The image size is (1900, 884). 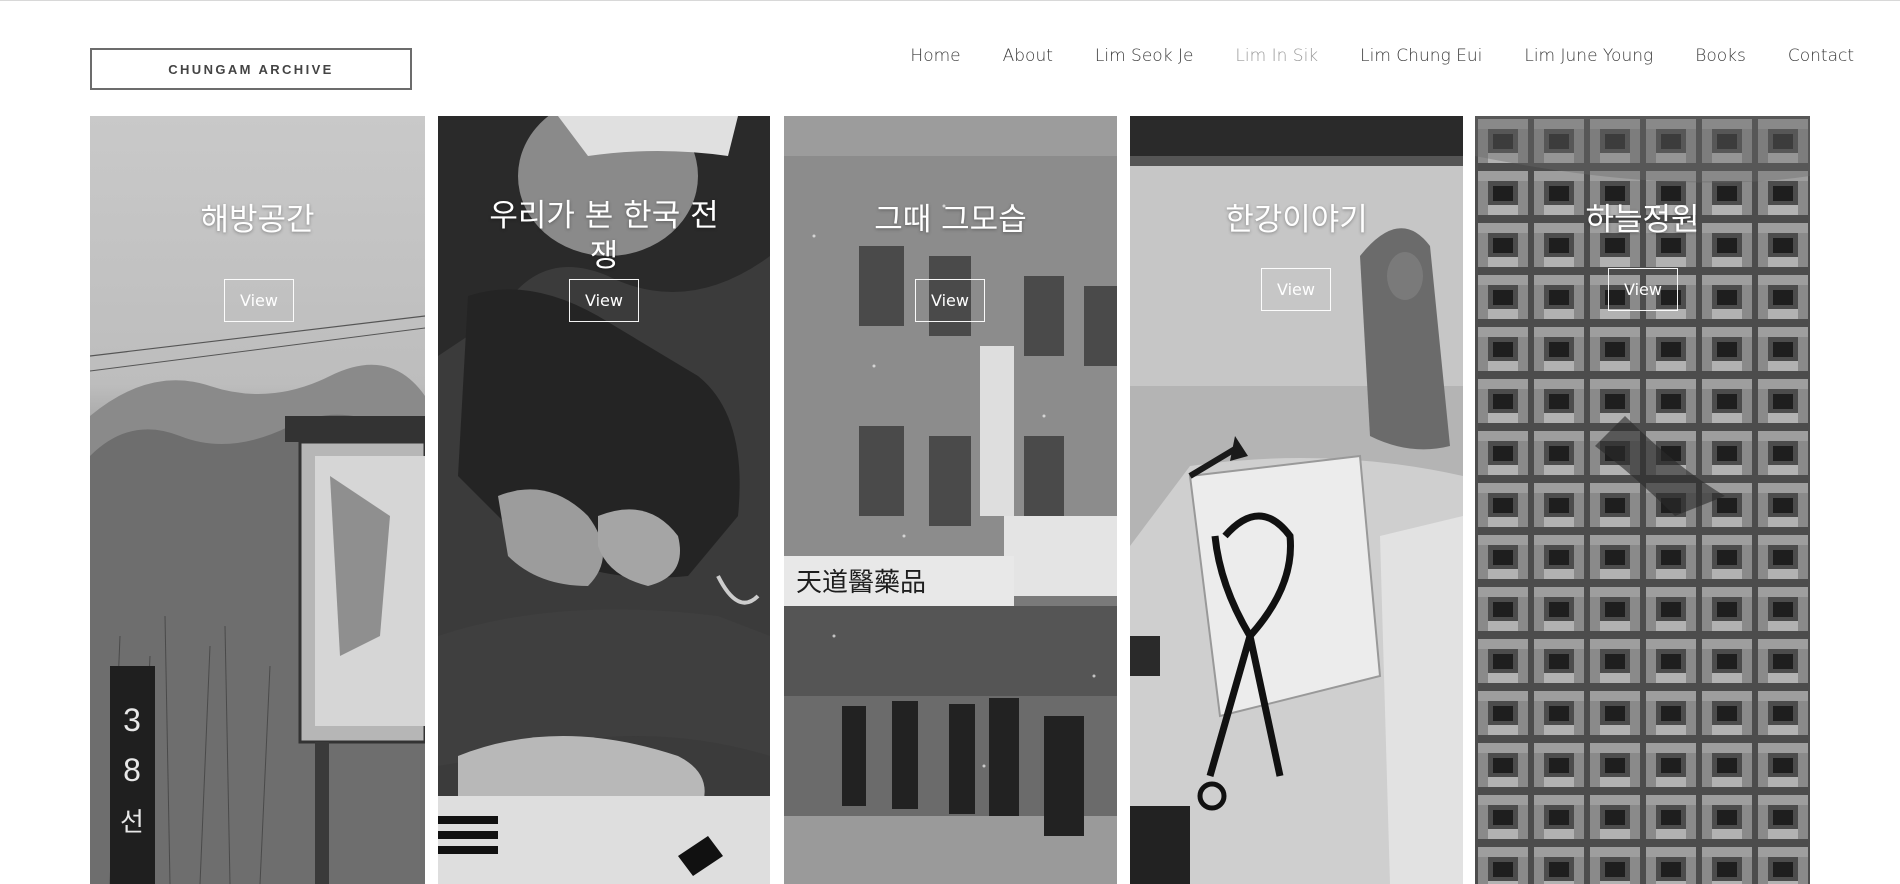 I want to click on nav-home: Home, so click(x=935, y=56).